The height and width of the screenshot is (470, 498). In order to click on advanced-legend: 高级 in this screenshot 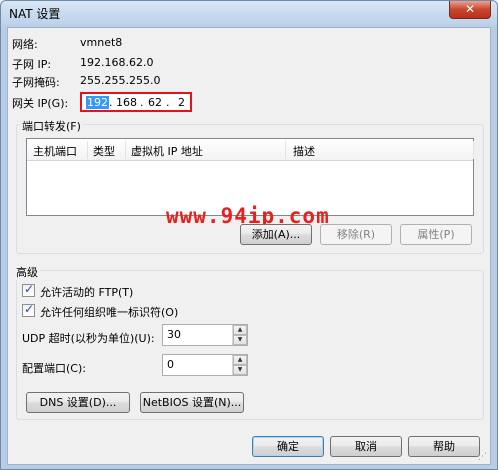, I will do `click(27, 272)`.